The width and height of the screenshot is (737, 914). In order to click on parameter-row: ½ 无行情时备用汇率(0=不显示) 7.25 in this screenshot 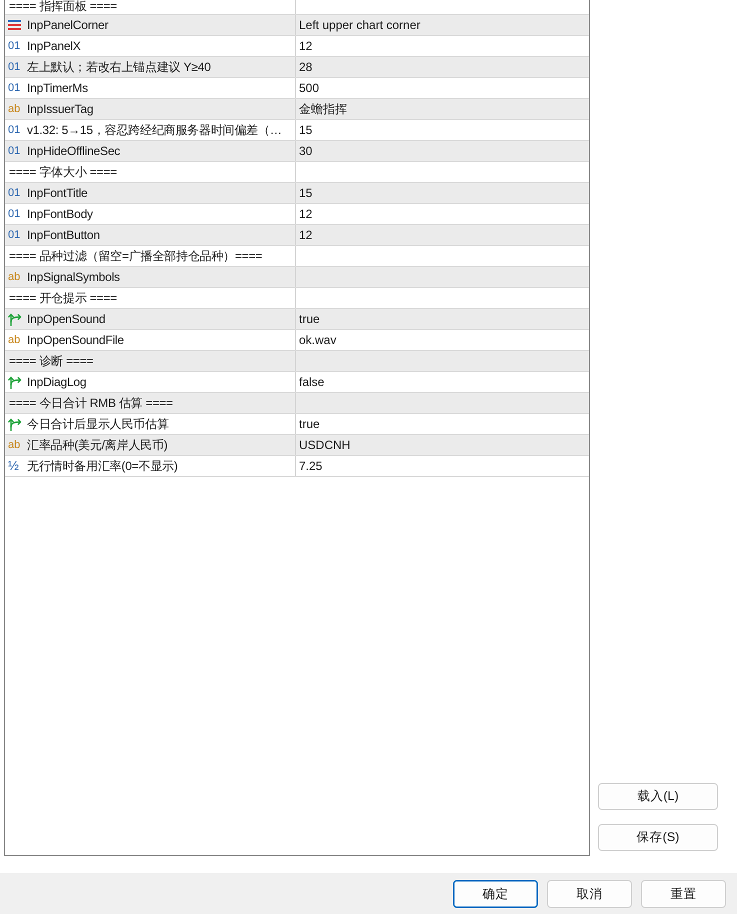, I will do `click(297, 466)`.